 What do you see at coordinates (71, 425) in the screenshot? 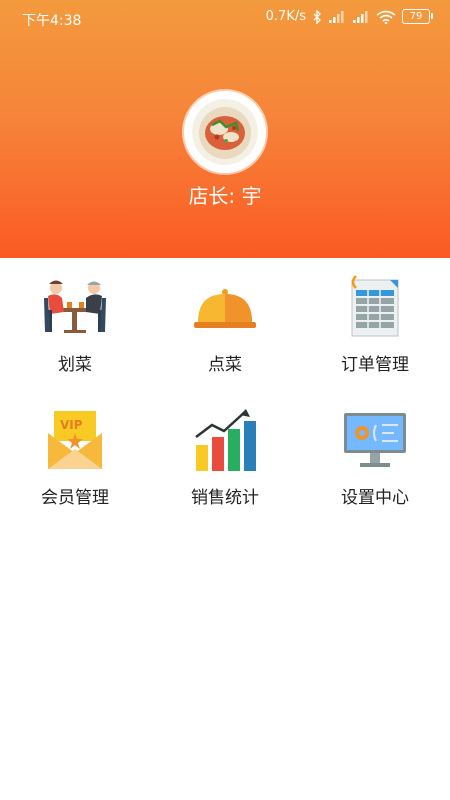
I see `svg-text: VIP` at bounding box center [71, 425].